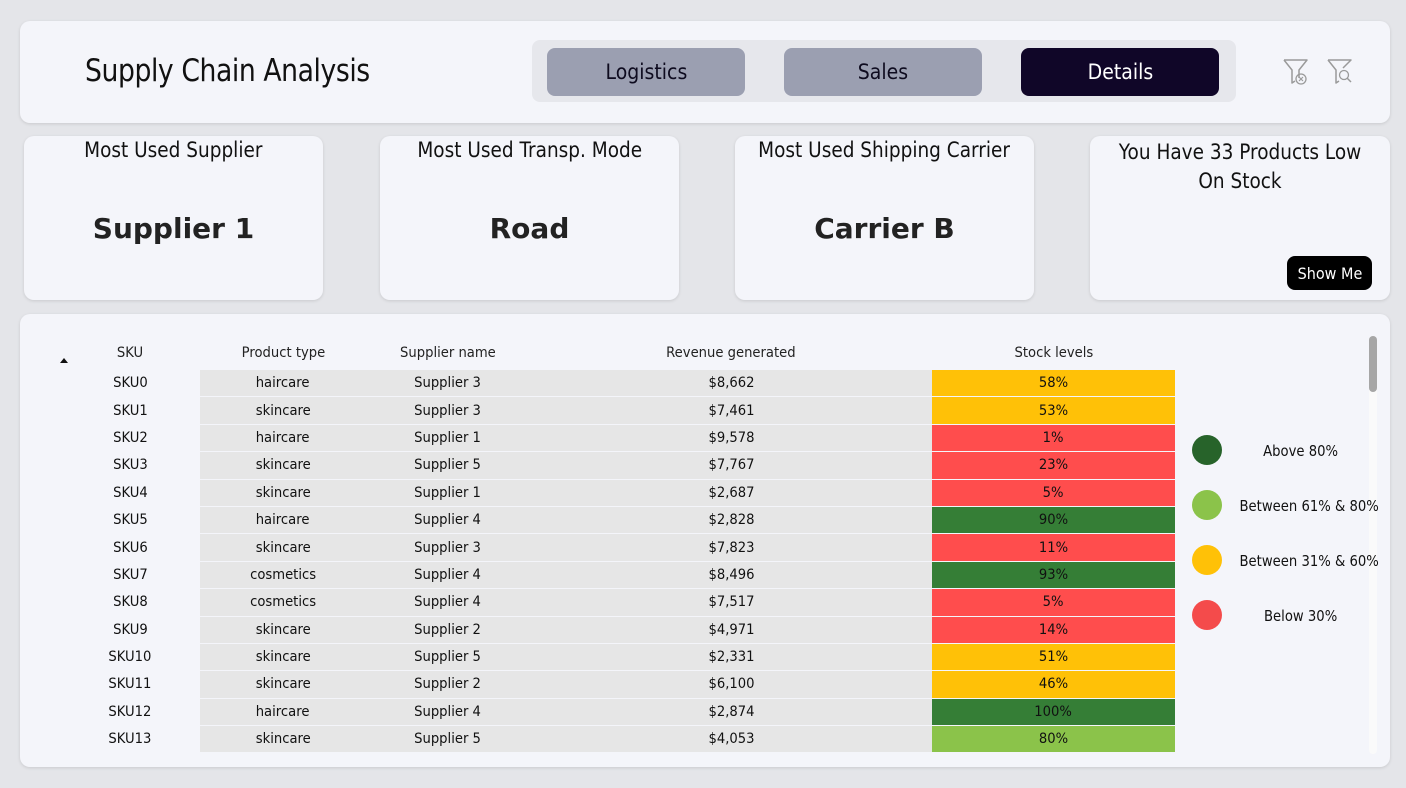  I want to click on cell-revenue: $7,767, so click(731, 466).